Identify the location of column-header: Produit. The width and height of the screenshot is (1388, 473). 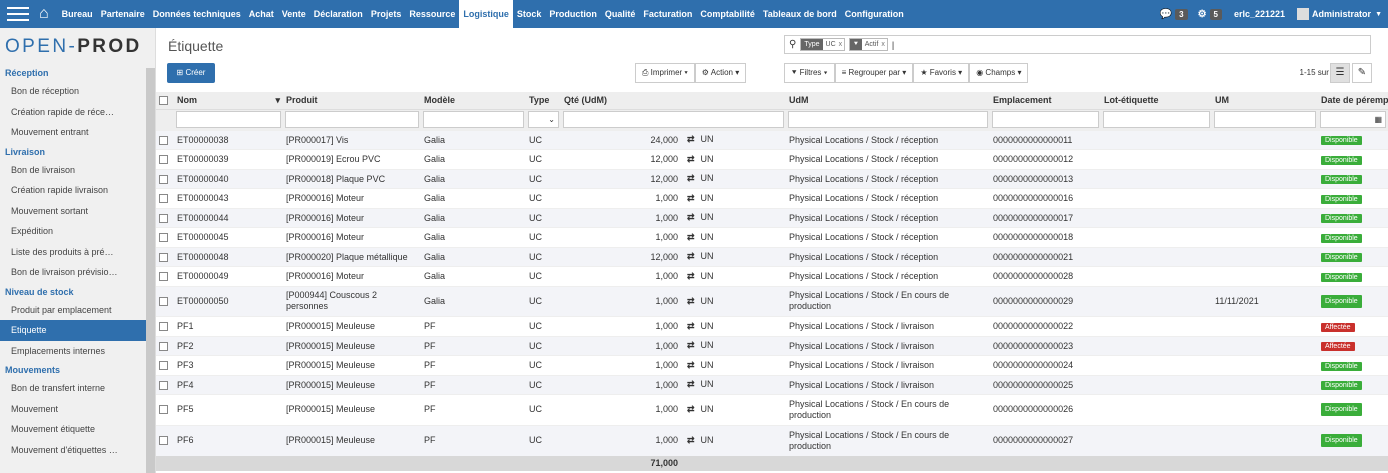
(352, 101).